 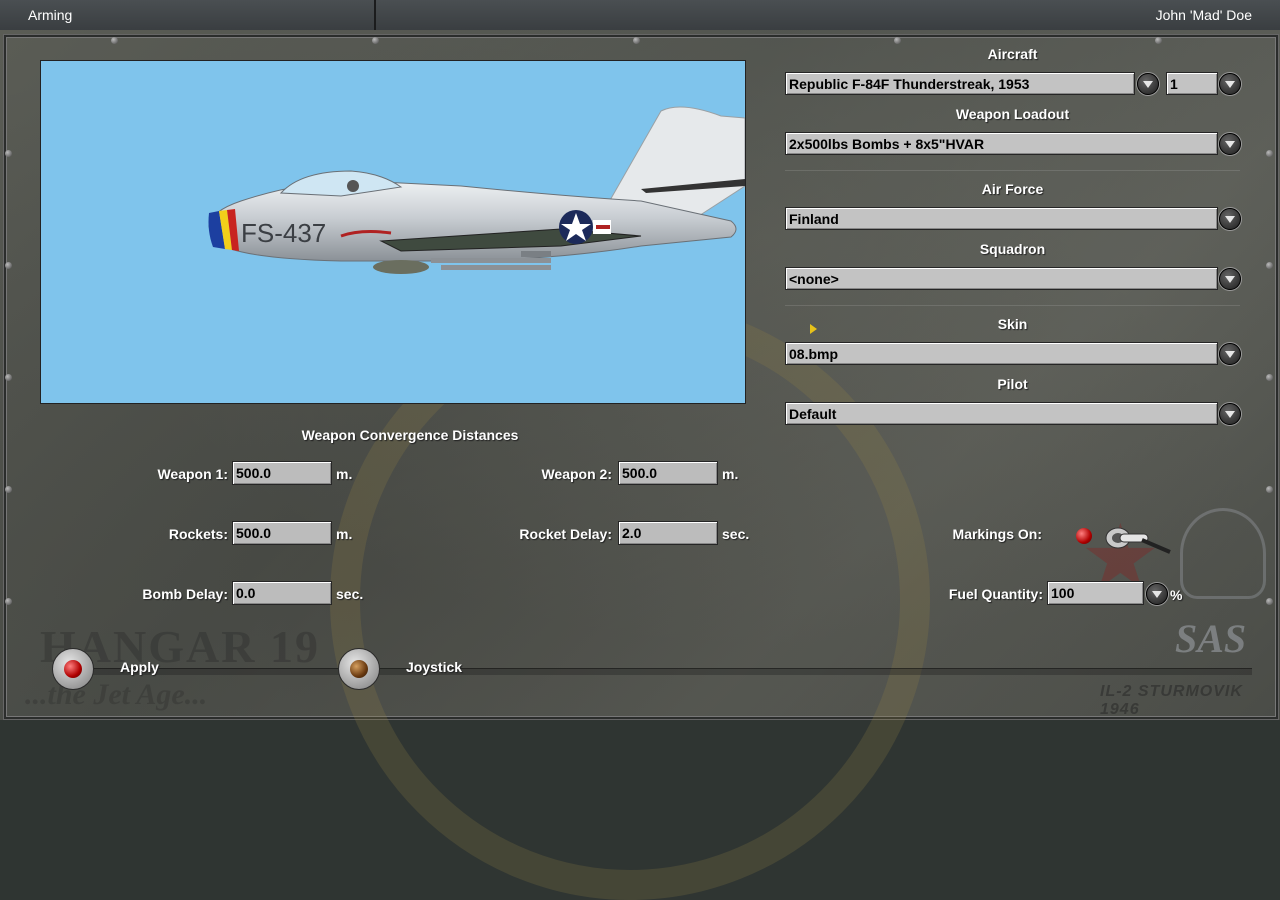 What do you see at coordinates (283, 233) in the screenshot?
I see `tail-code: FS-437` at bounding box center [283, 233].